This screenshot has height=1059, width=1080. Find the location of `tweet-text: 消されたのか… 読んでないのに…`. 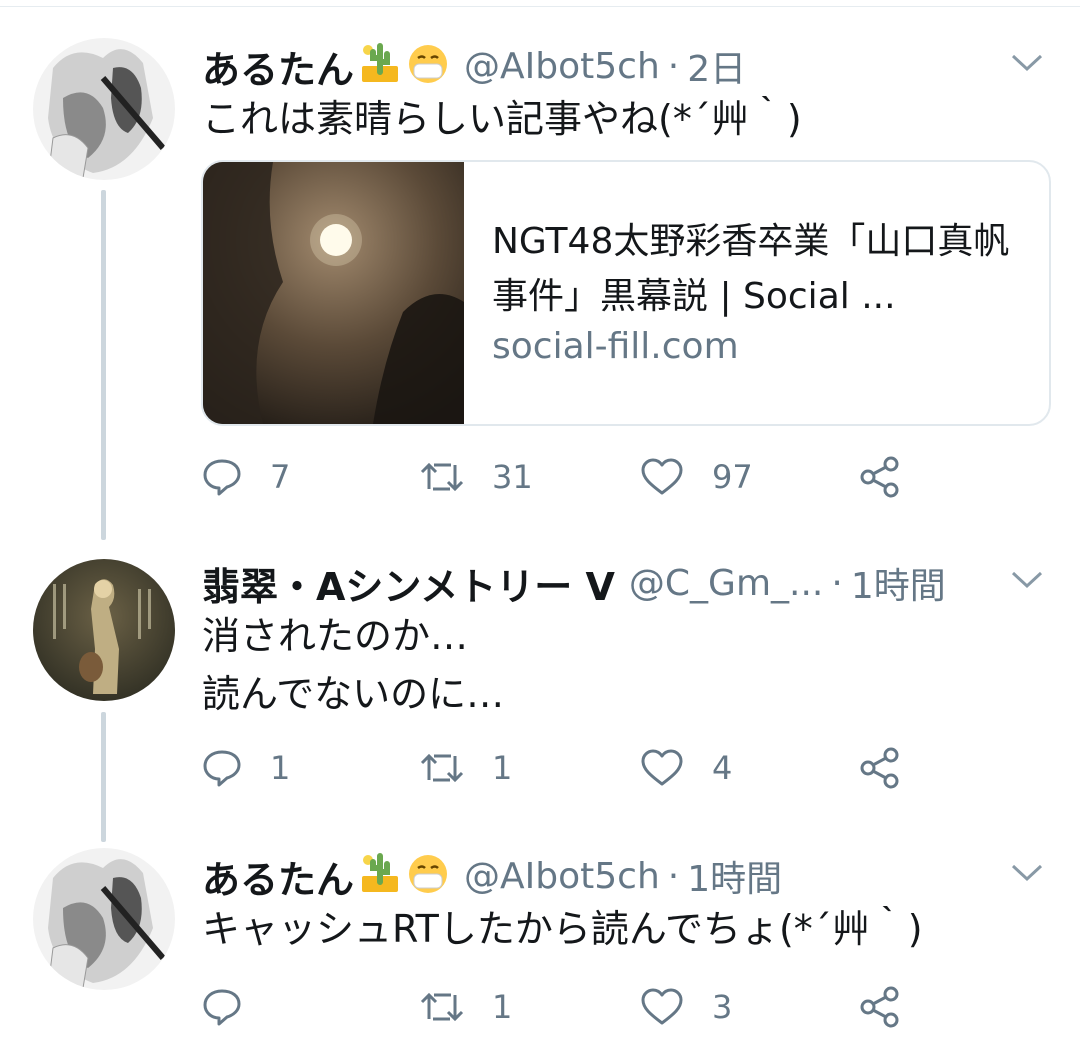

tweet-text: 消されたのか… 読んでないのに… is located at coordinates (353, 665).